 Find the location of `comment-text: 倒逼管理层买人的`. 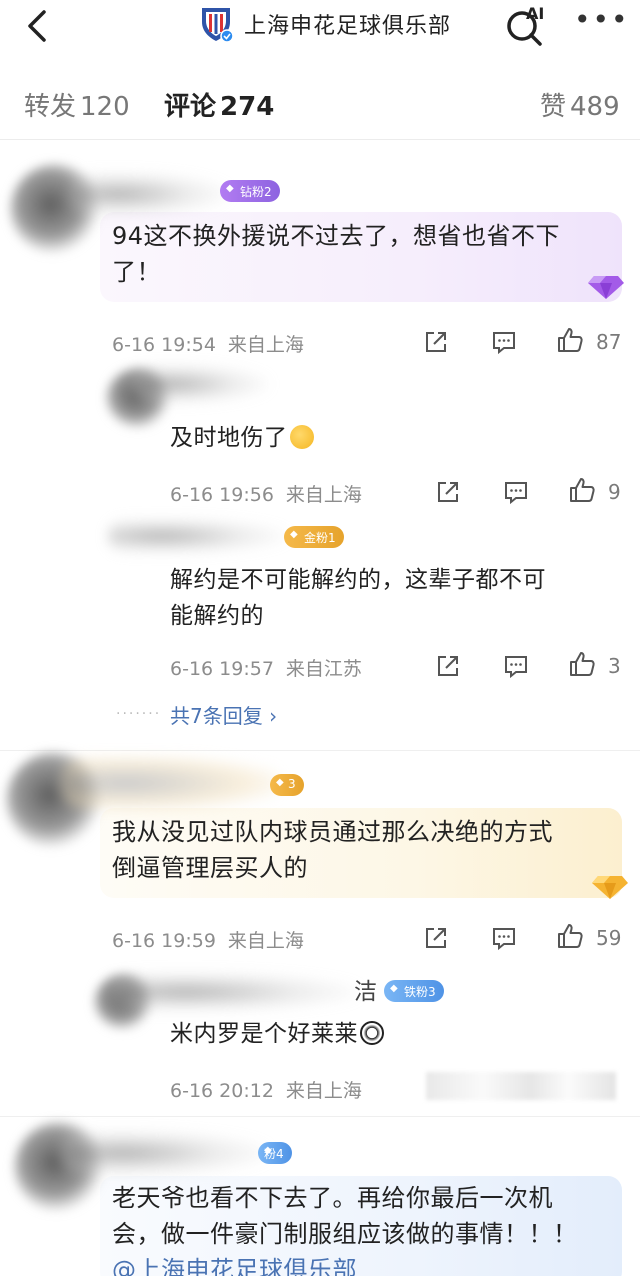

comment-text: 倒逼管理层买人的 is located at coordinates (210, 868).